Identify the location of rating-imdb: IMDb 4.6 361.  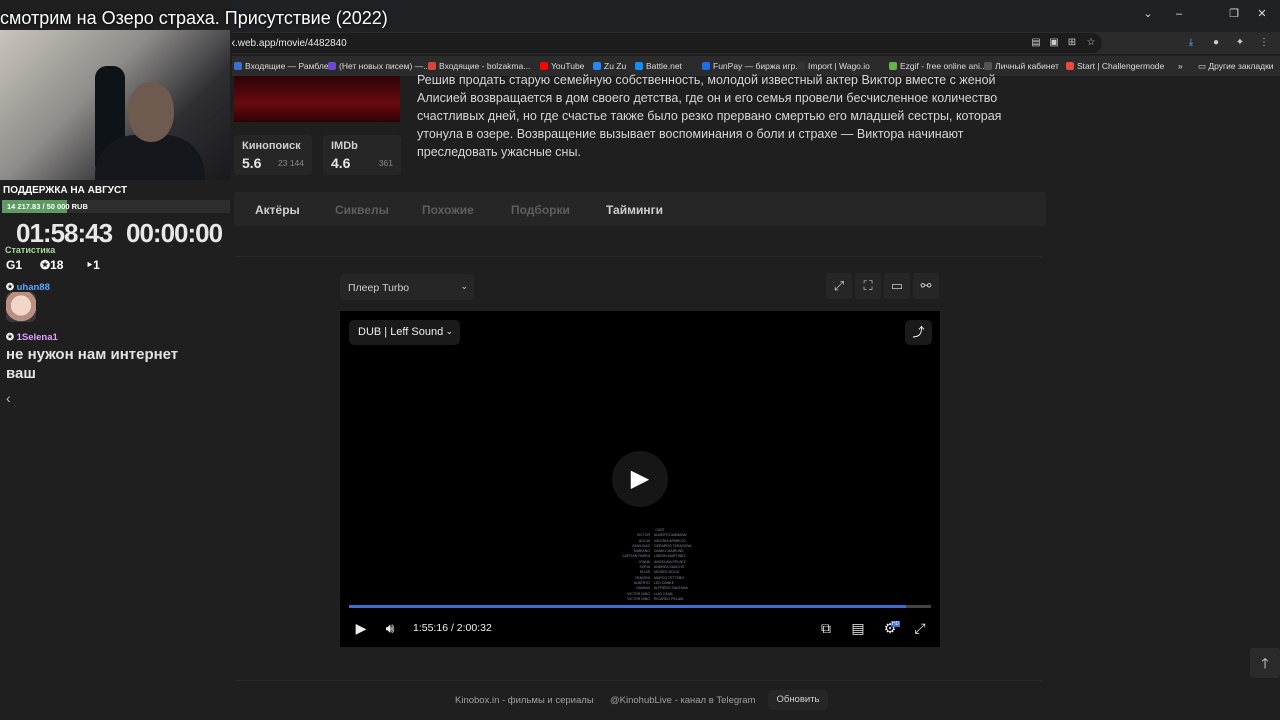
(362, 155).